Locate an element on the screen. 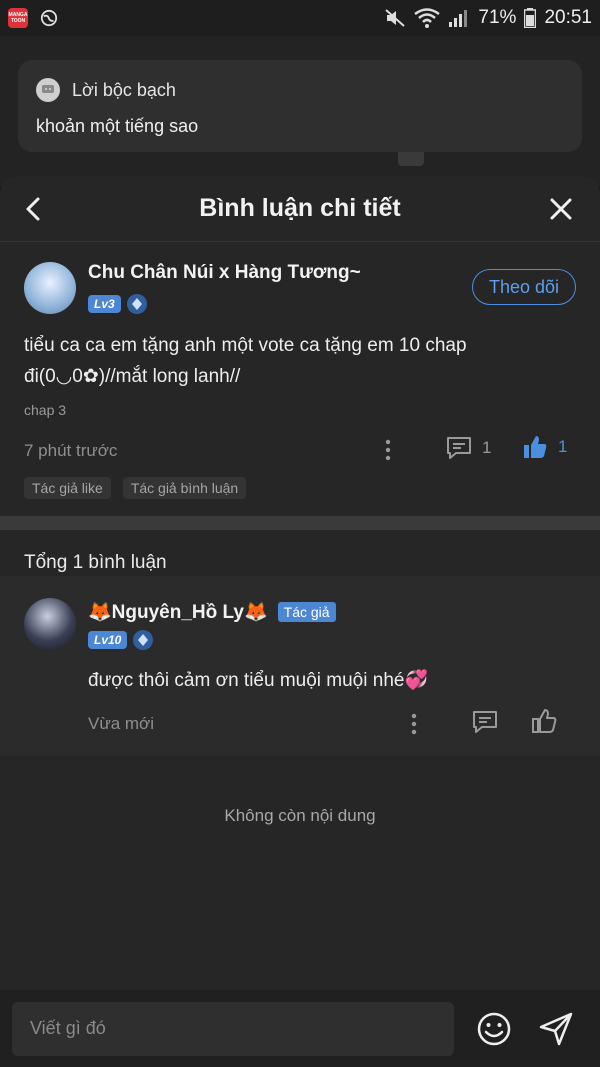 The image size is (600, 1067). user-badges: Lv3 is located at coordinates (117, 304).